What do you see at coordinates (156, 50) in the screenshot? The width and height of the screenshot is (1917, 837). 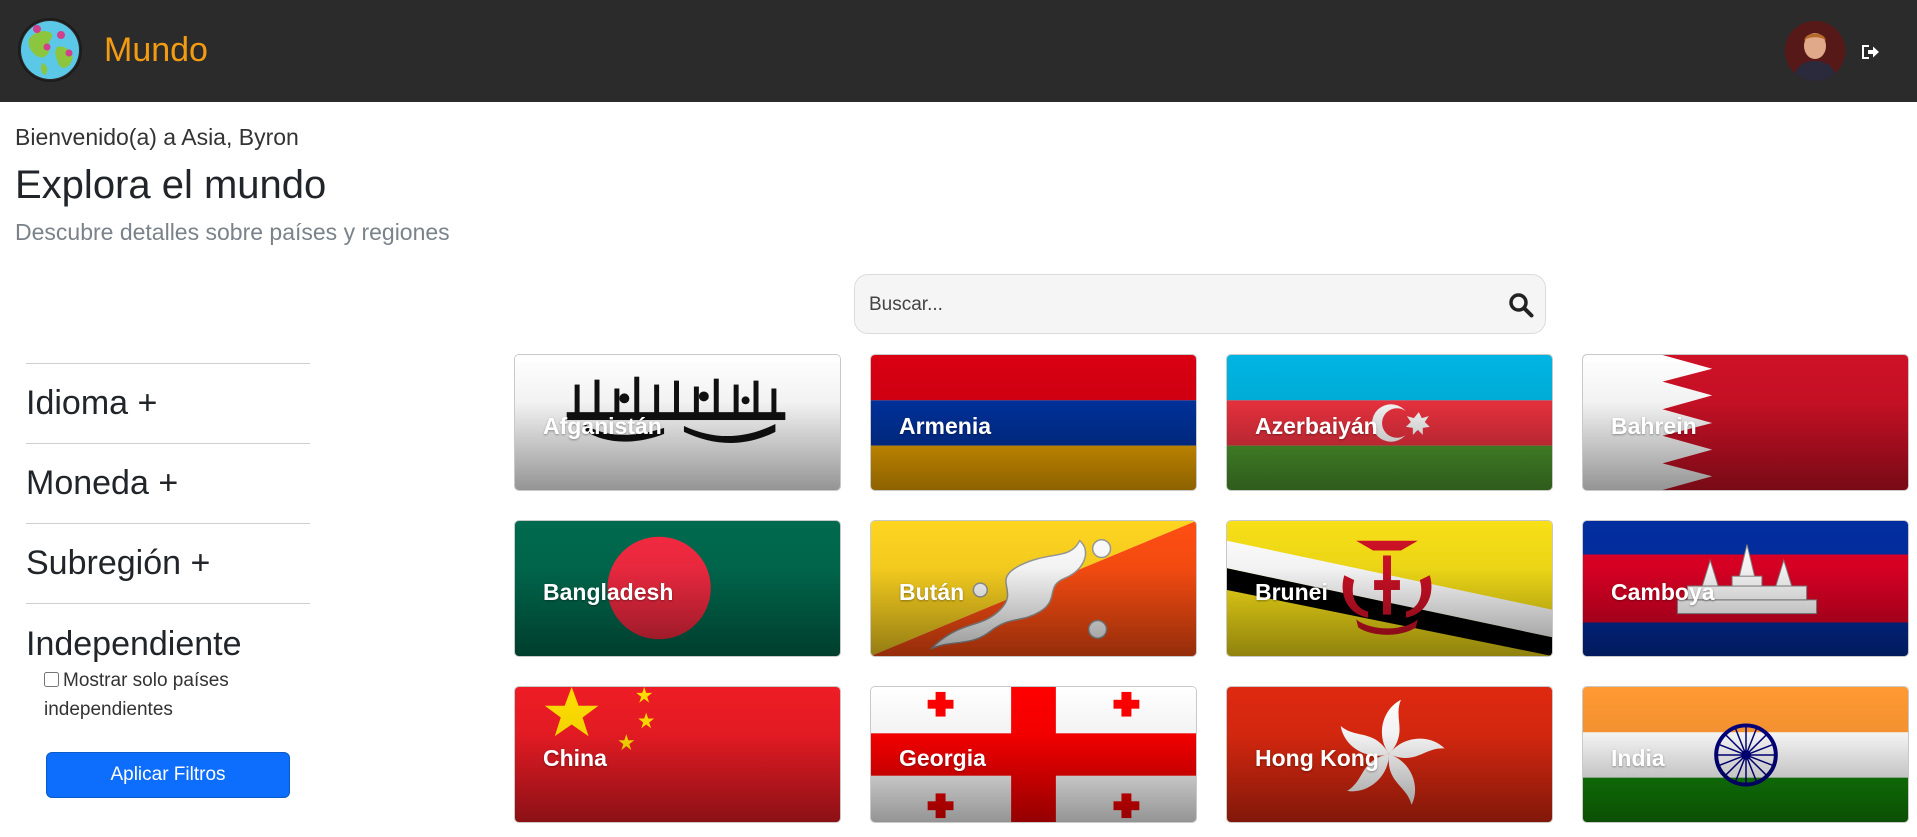 I see `brand-name: Mundo` at bounding box center [156, 50].